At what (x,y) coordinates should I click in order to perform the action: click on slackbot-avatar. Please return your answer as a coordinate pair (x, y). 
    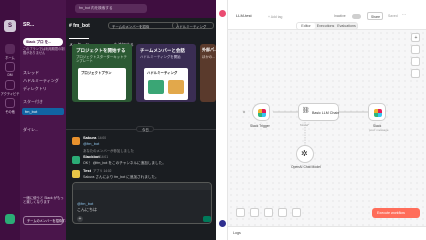
    Looking at the image, I should click on (76, 160).